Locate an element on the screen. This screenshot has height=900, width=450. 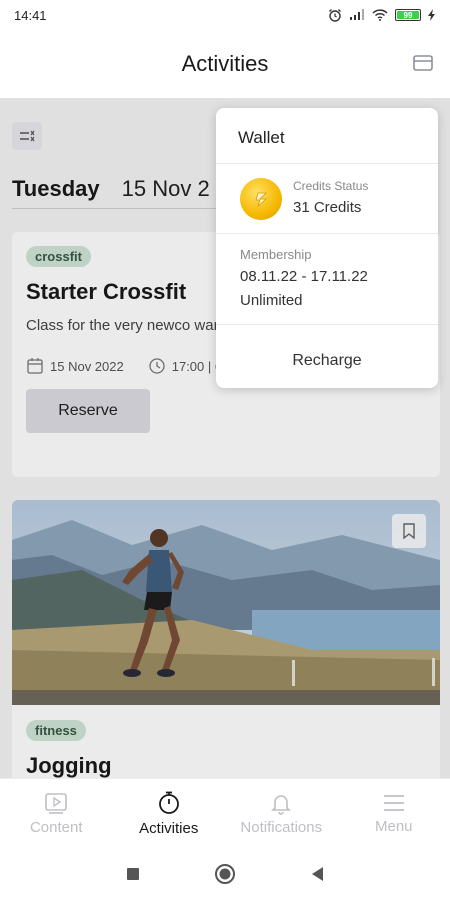
wifi-icon is located at coordinates (380, 15).